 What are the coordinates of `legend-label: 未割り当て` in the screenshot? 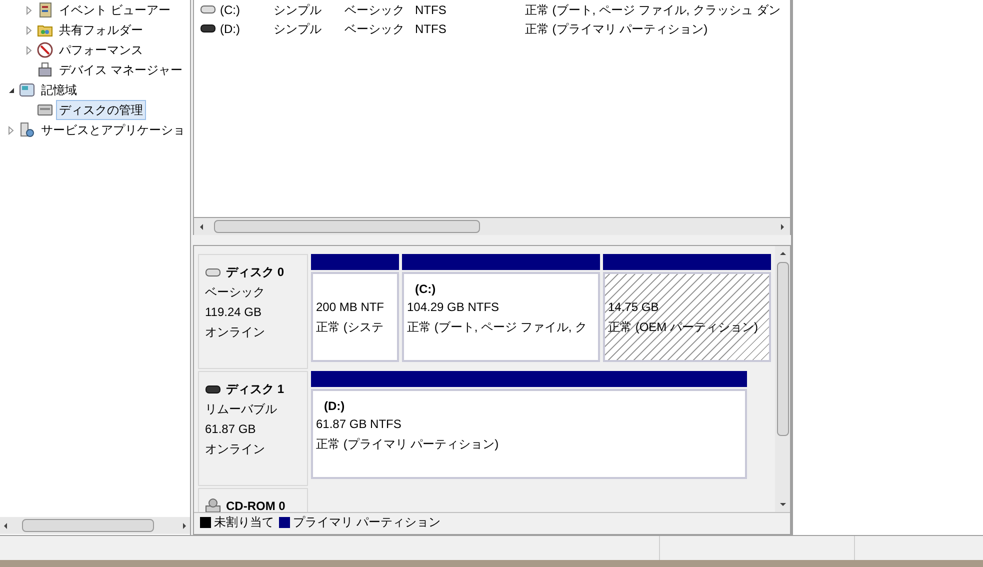 It's located at (244, 522).